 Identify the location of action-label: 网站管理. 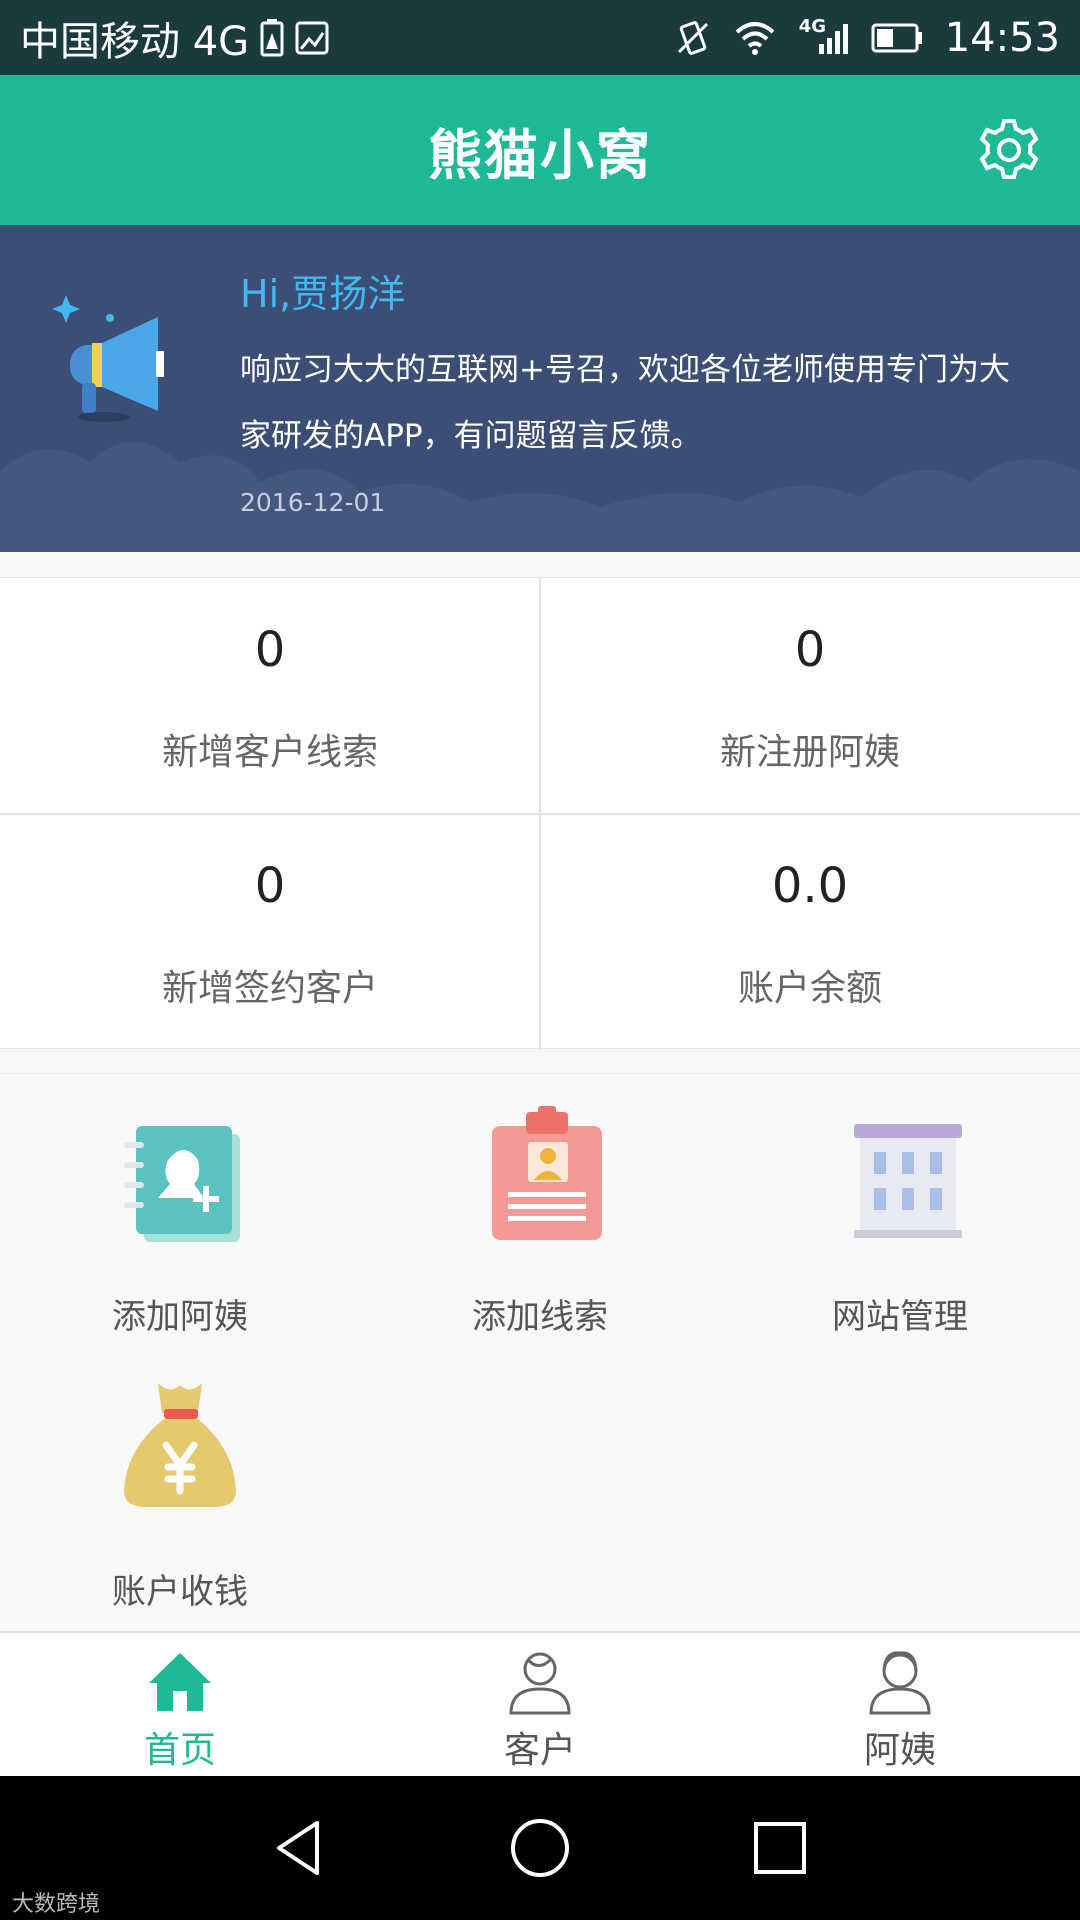
(900, 1317).